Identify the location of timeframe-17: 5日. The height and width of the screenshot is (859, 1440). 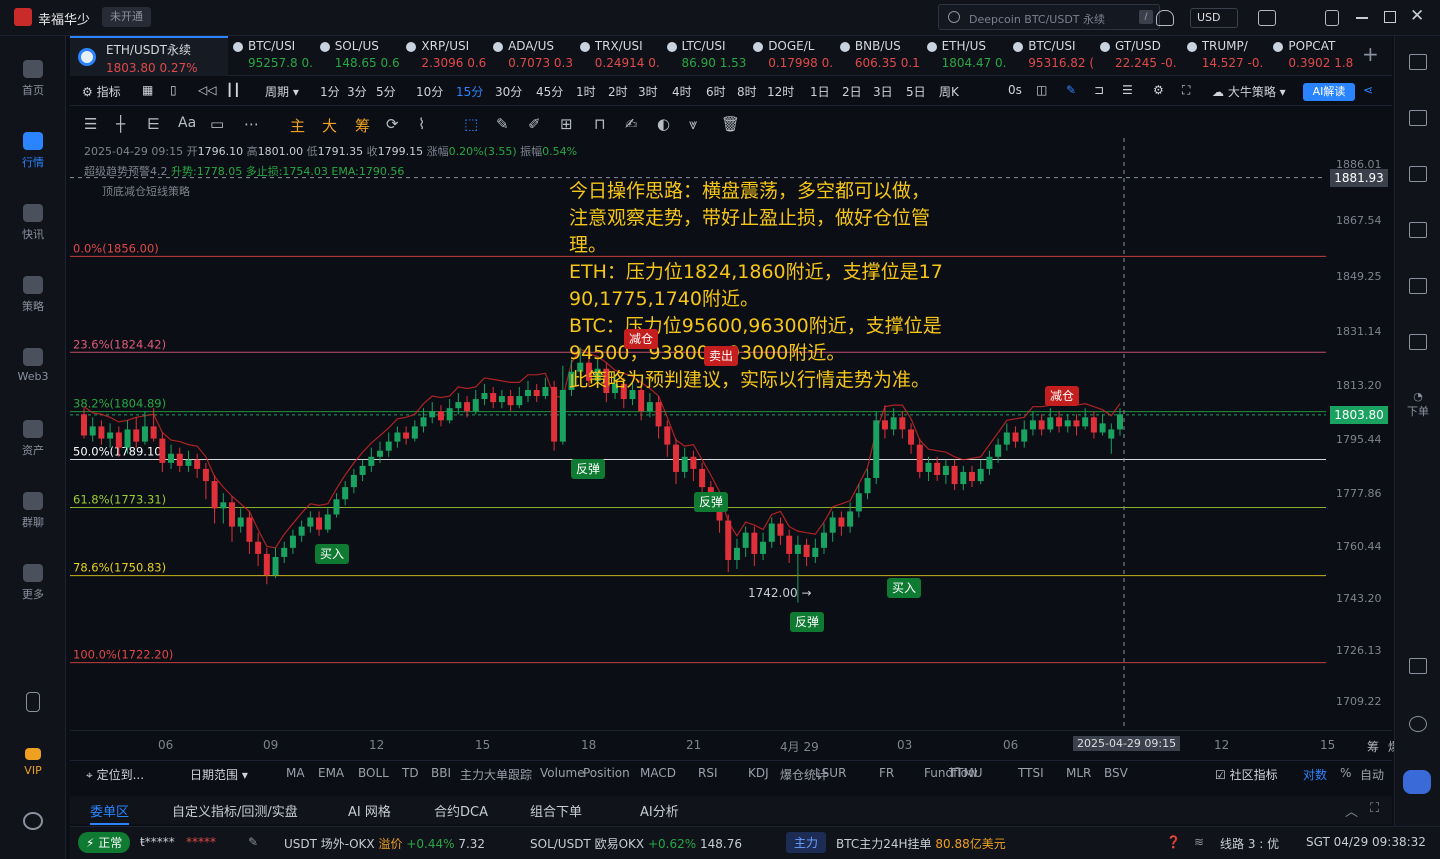
(916, 91).